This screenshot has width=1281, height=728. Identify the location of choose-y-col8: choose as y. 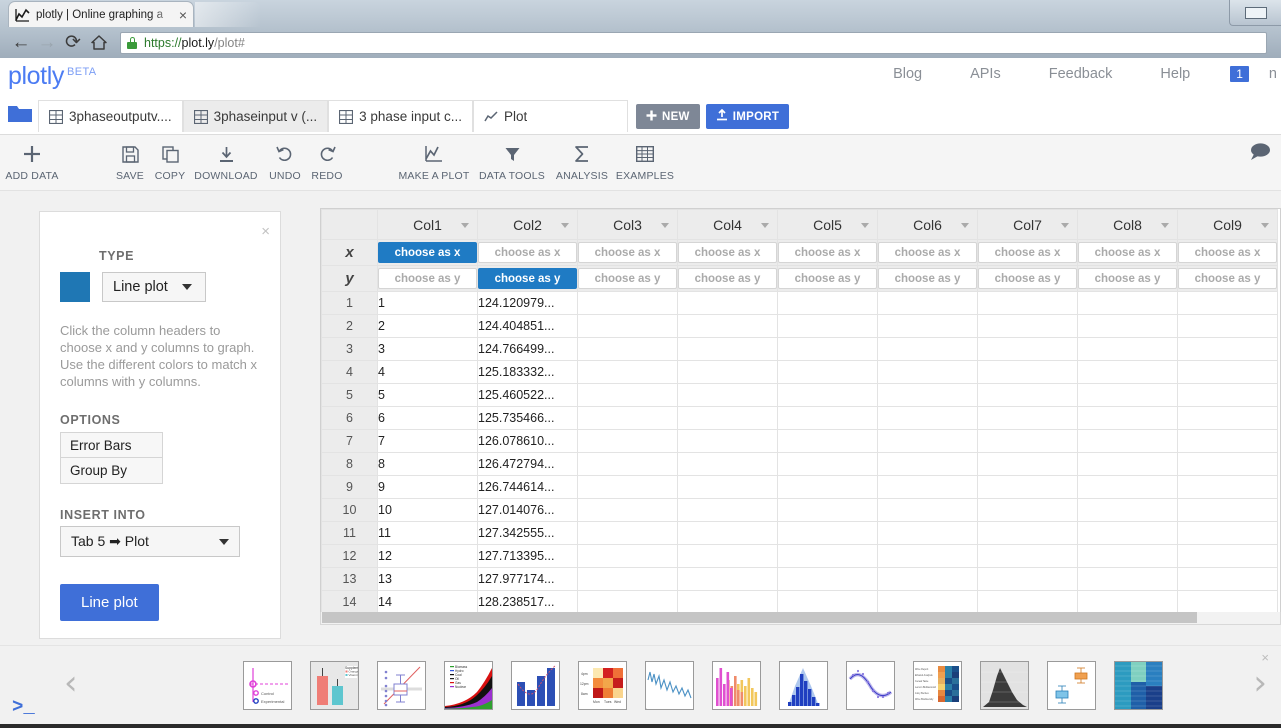
(1127, 278).